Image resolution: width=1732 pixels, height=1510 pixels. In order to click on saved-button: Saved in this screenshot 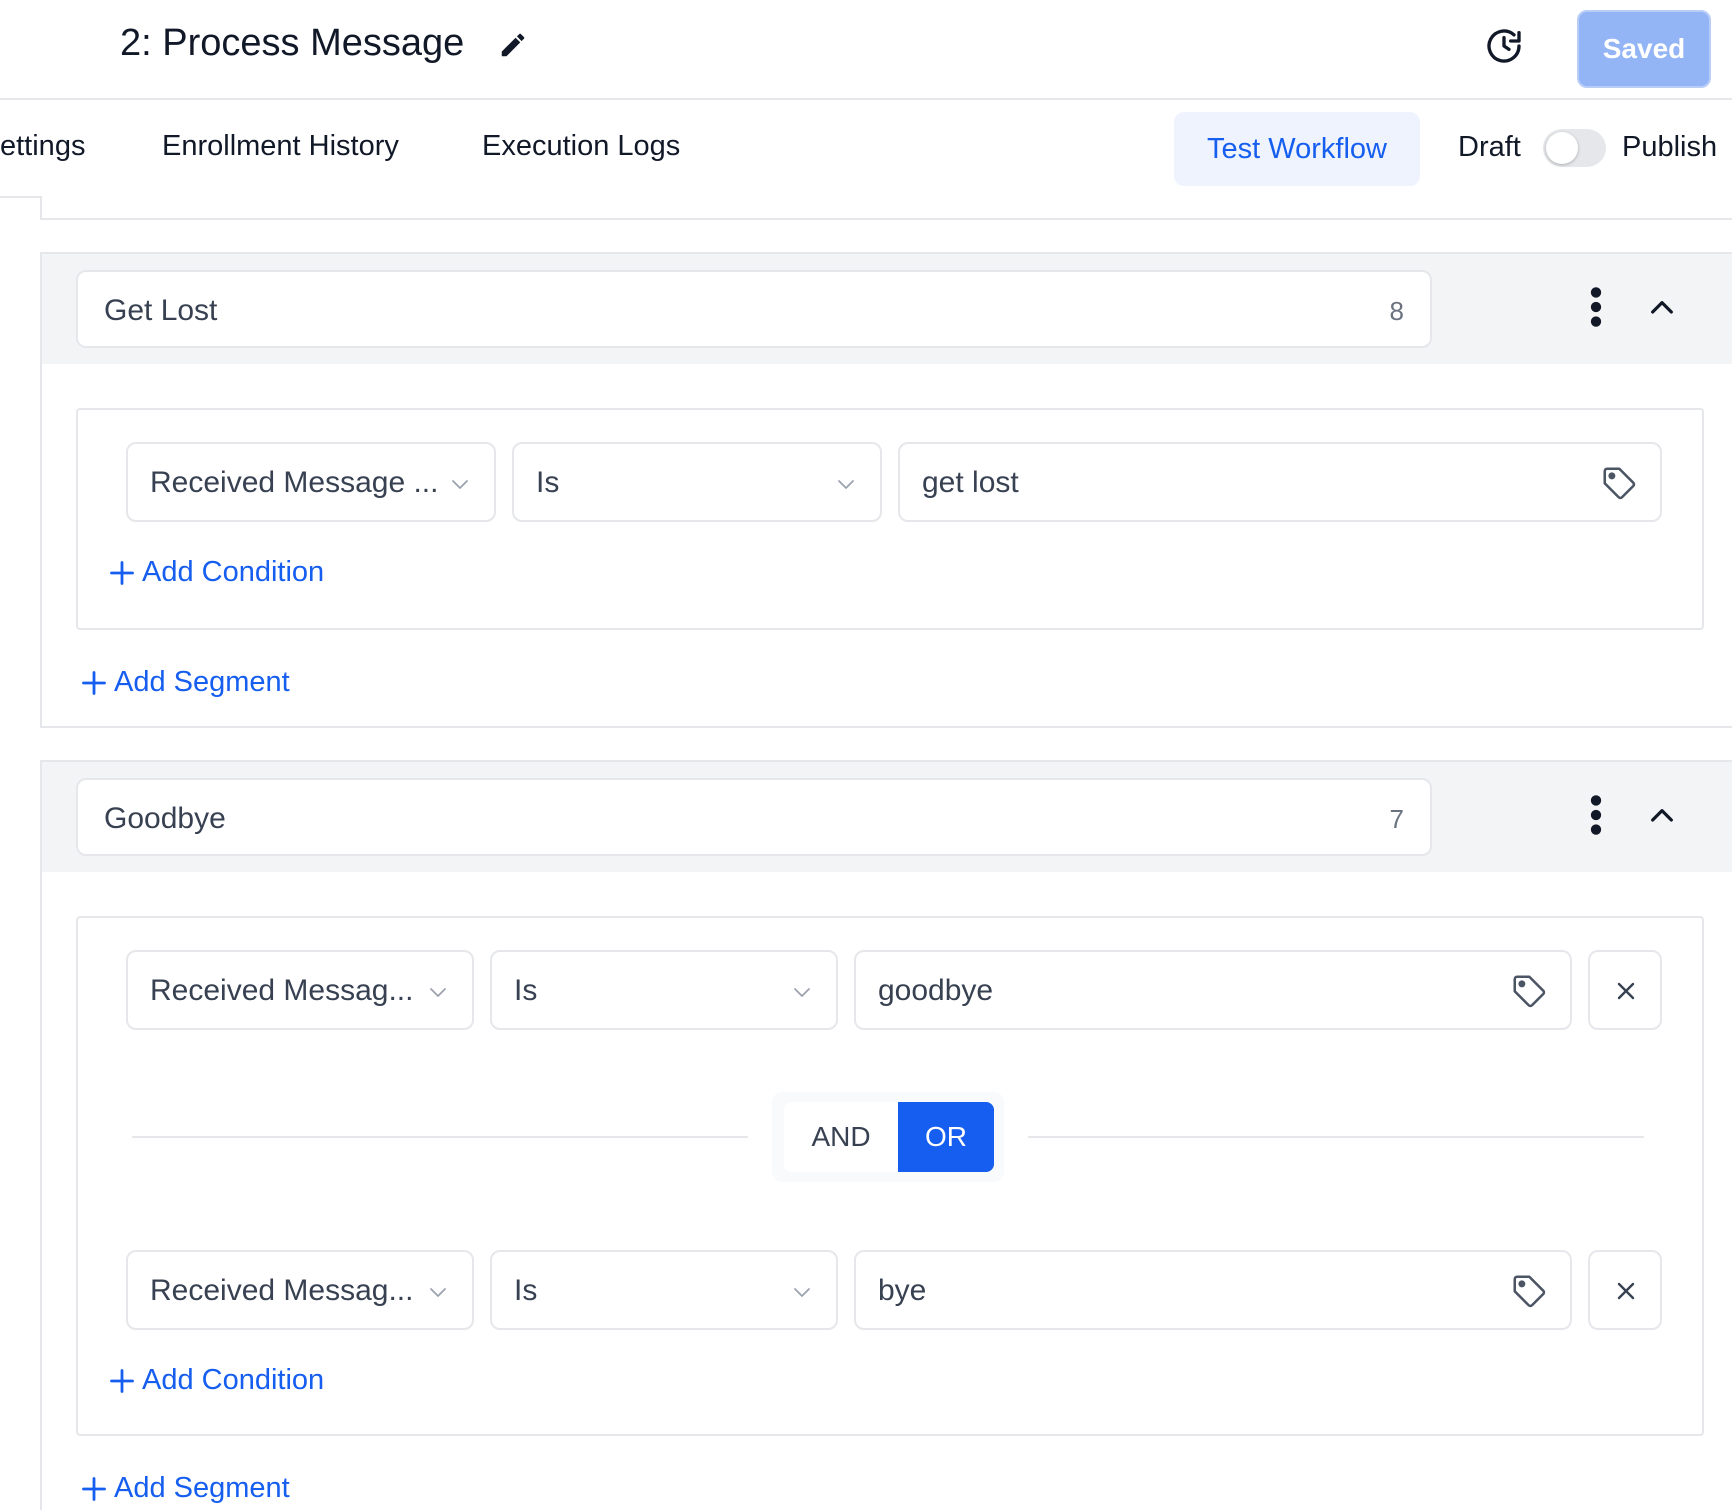, I will do `click(1644, 49)`.